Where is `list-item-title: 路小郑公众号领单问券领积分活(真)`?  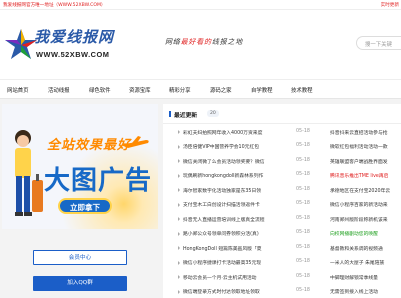
list-item-title: 路小郑公众号领单问券领积分活(真) is located at coordinates (229, 233).